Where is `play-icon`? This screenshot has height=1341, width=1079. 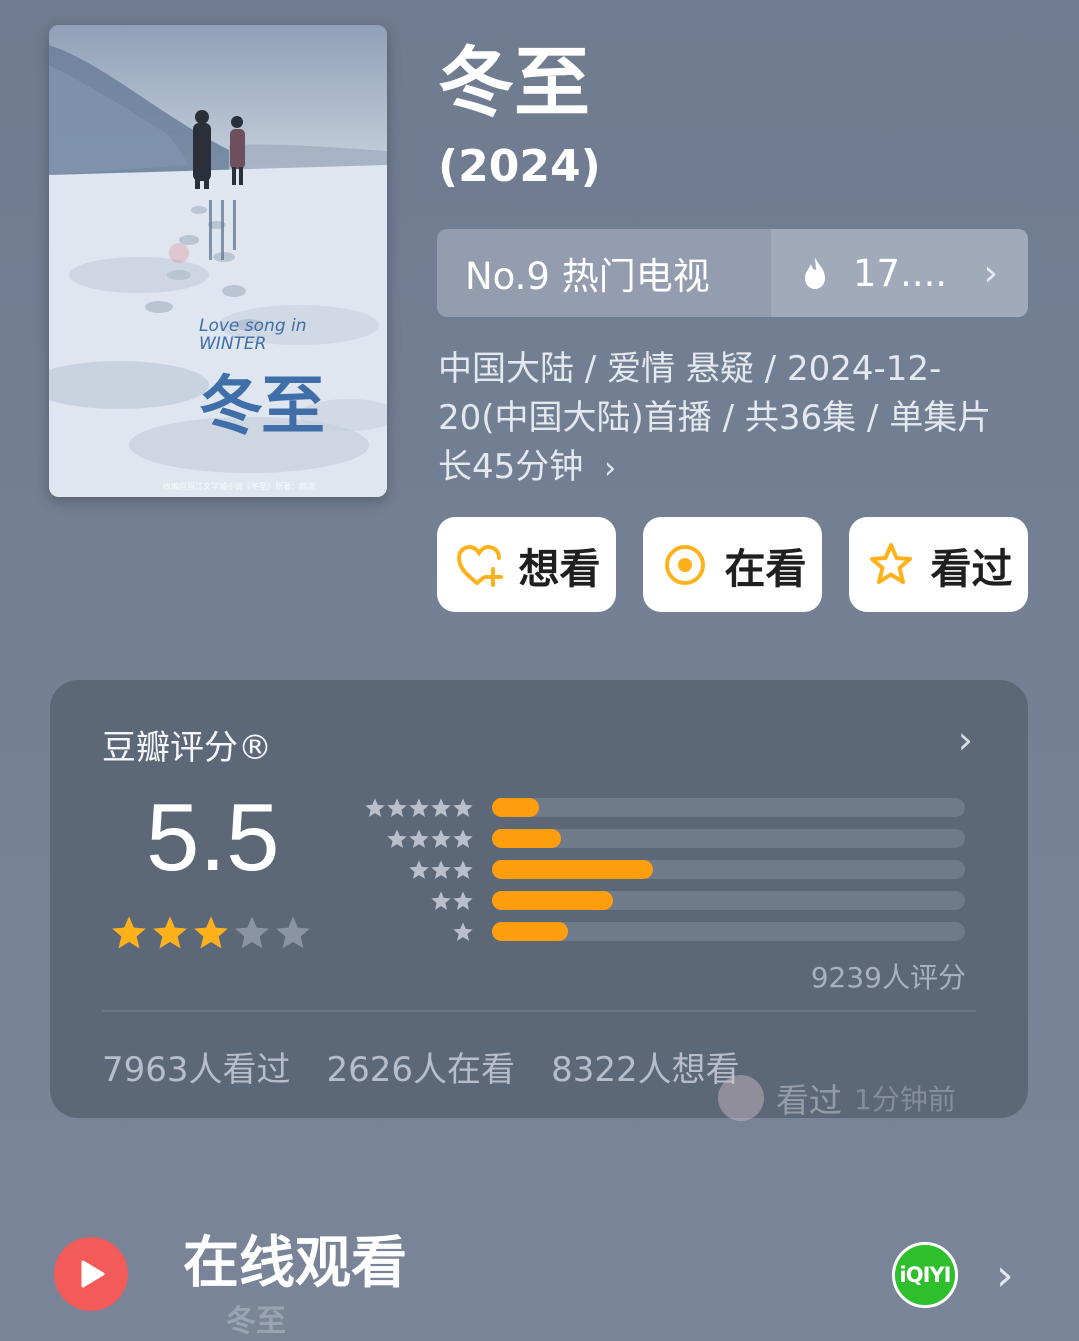
play-icon is located at coordinates (93, 1274).